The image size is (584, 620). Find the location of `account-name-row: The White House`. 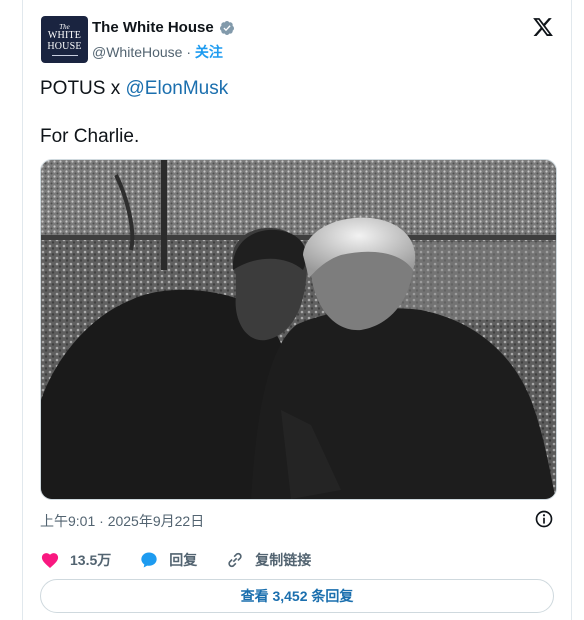

account-name-row: The White House is located at coordinates (163, 27).